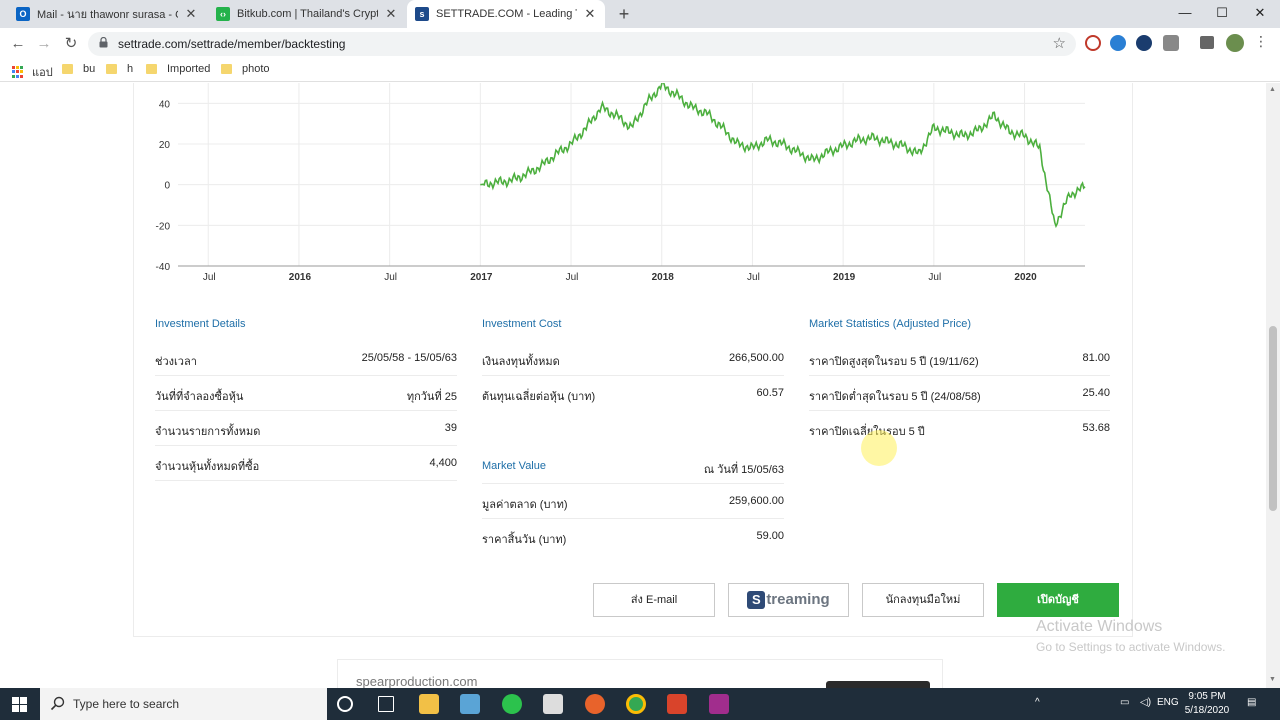 This screenshot has width=1280, height=720. Describe the element at coordinates (450, 428) in the screenshot. I see `row-value: 39` at that location.